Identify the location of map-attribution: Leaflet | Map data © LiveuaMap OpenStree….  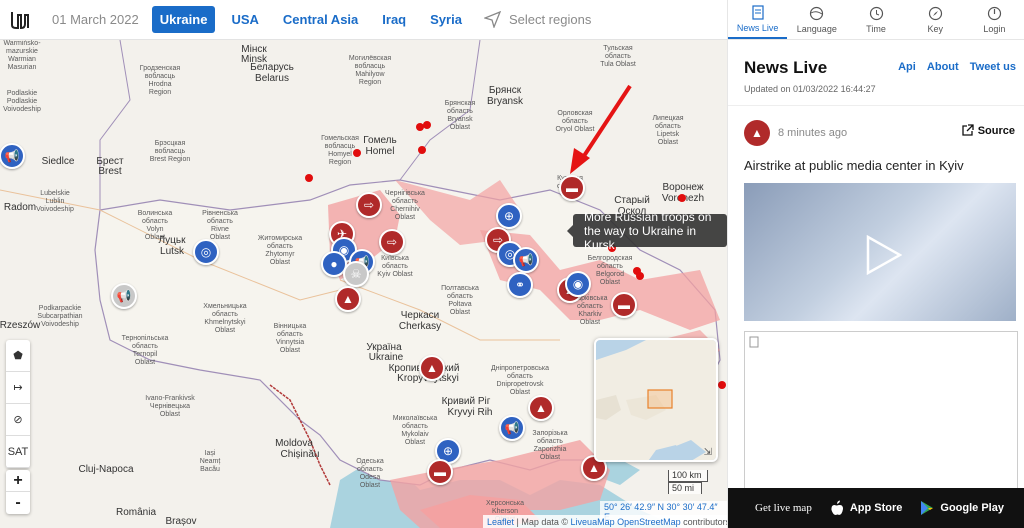
(605, 521).